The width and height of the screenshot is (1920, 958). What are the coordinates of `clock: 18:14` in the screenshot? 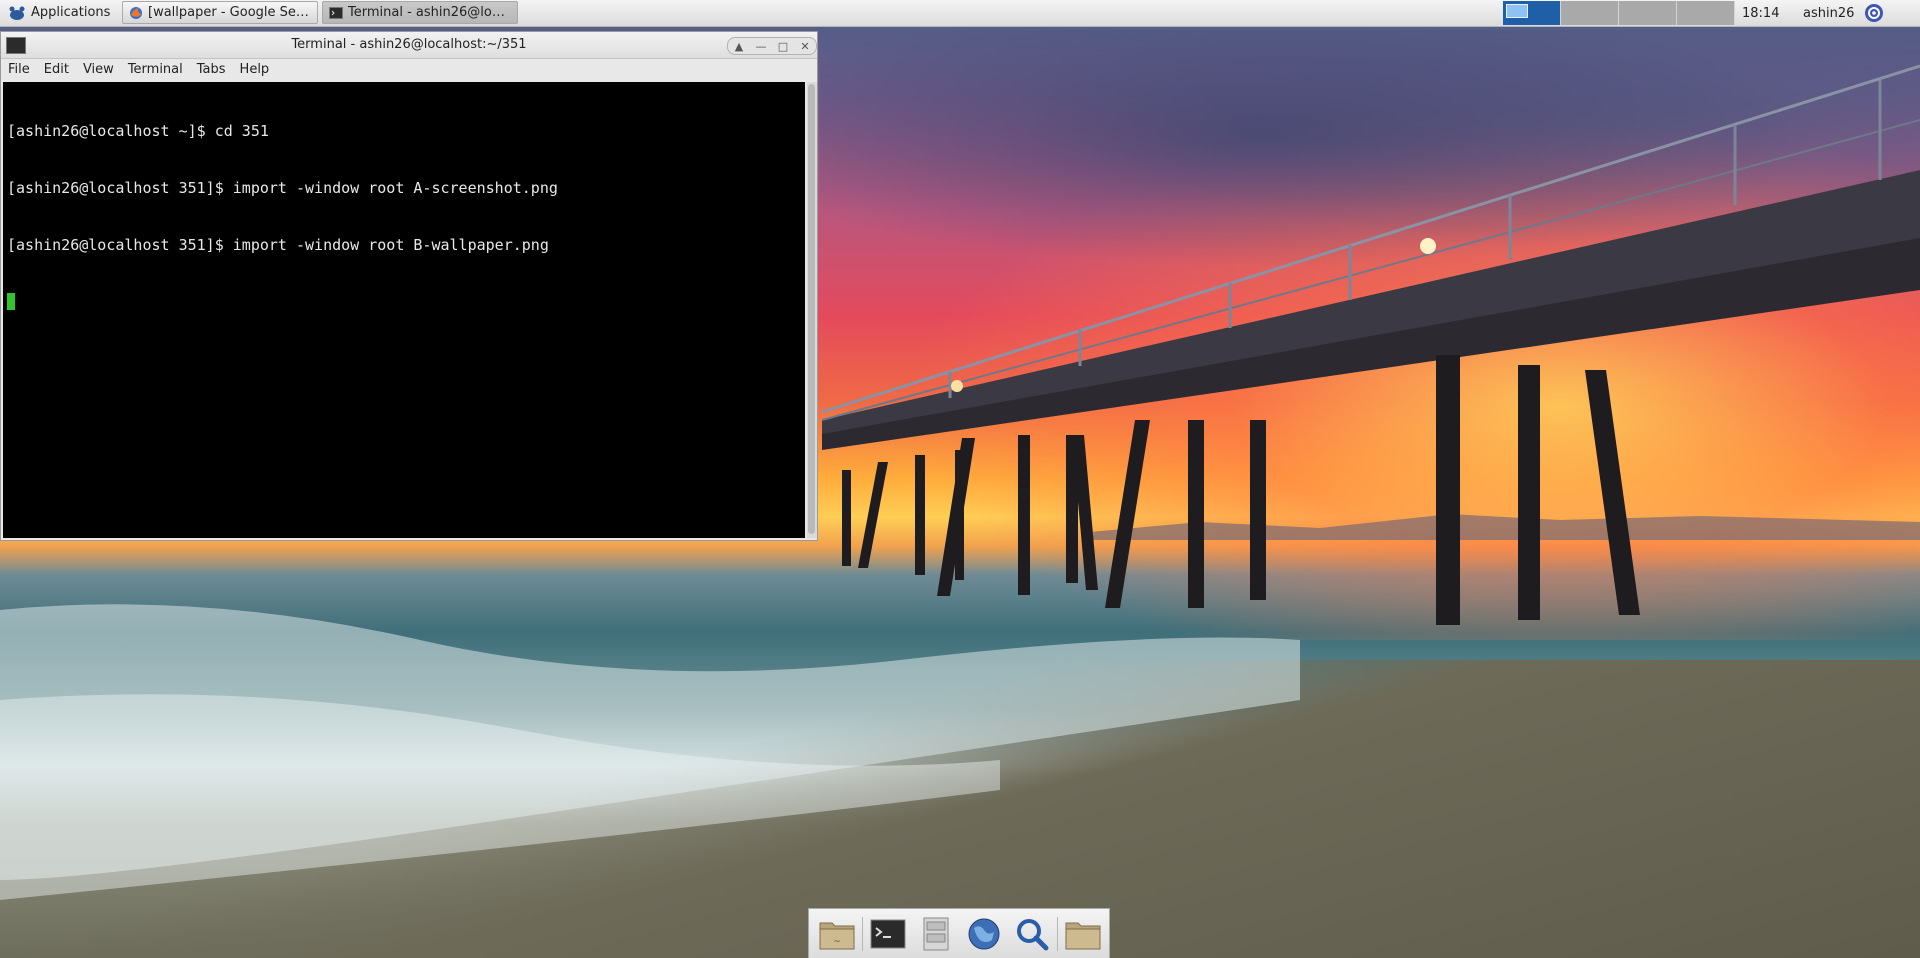 It's located at (1760, 13).